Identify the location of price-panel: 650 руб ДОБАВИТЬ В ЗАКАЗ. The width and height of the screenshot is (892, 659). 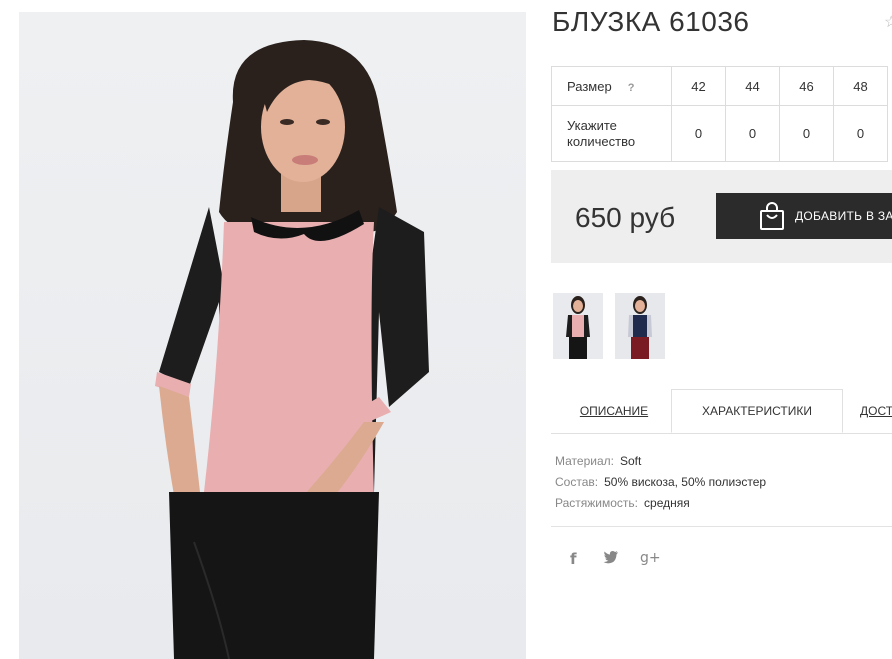
(721, 216).